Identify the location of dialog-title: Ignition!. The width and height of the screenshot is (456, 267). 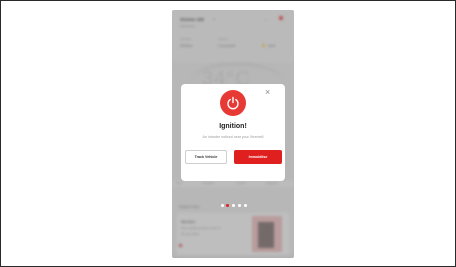
(233, 126).